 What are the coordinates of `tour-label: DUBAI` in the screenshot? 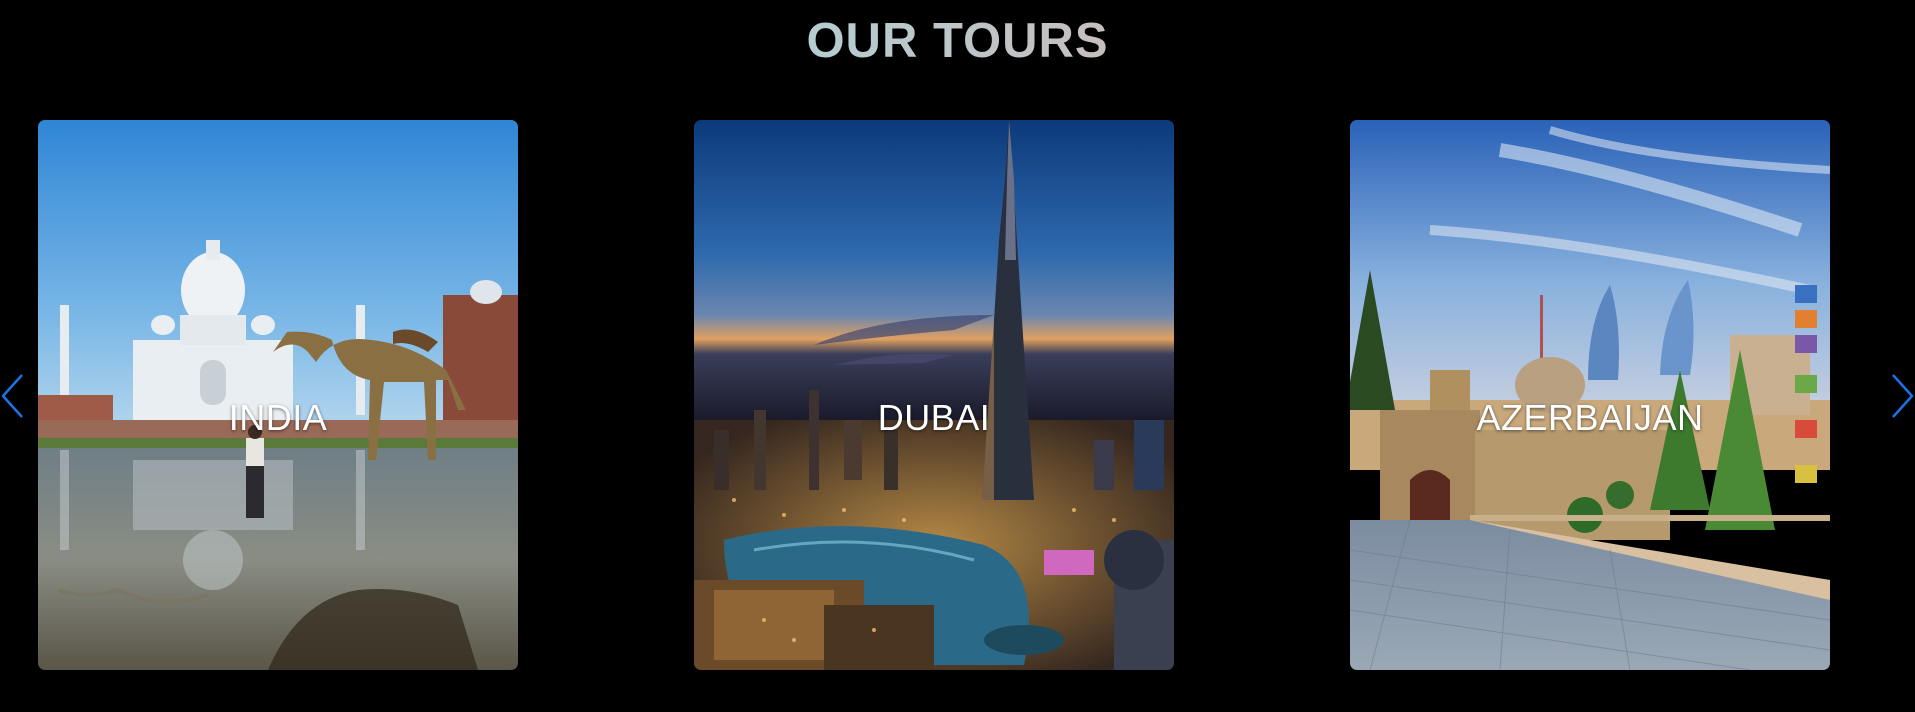 It's located at (934, 417).